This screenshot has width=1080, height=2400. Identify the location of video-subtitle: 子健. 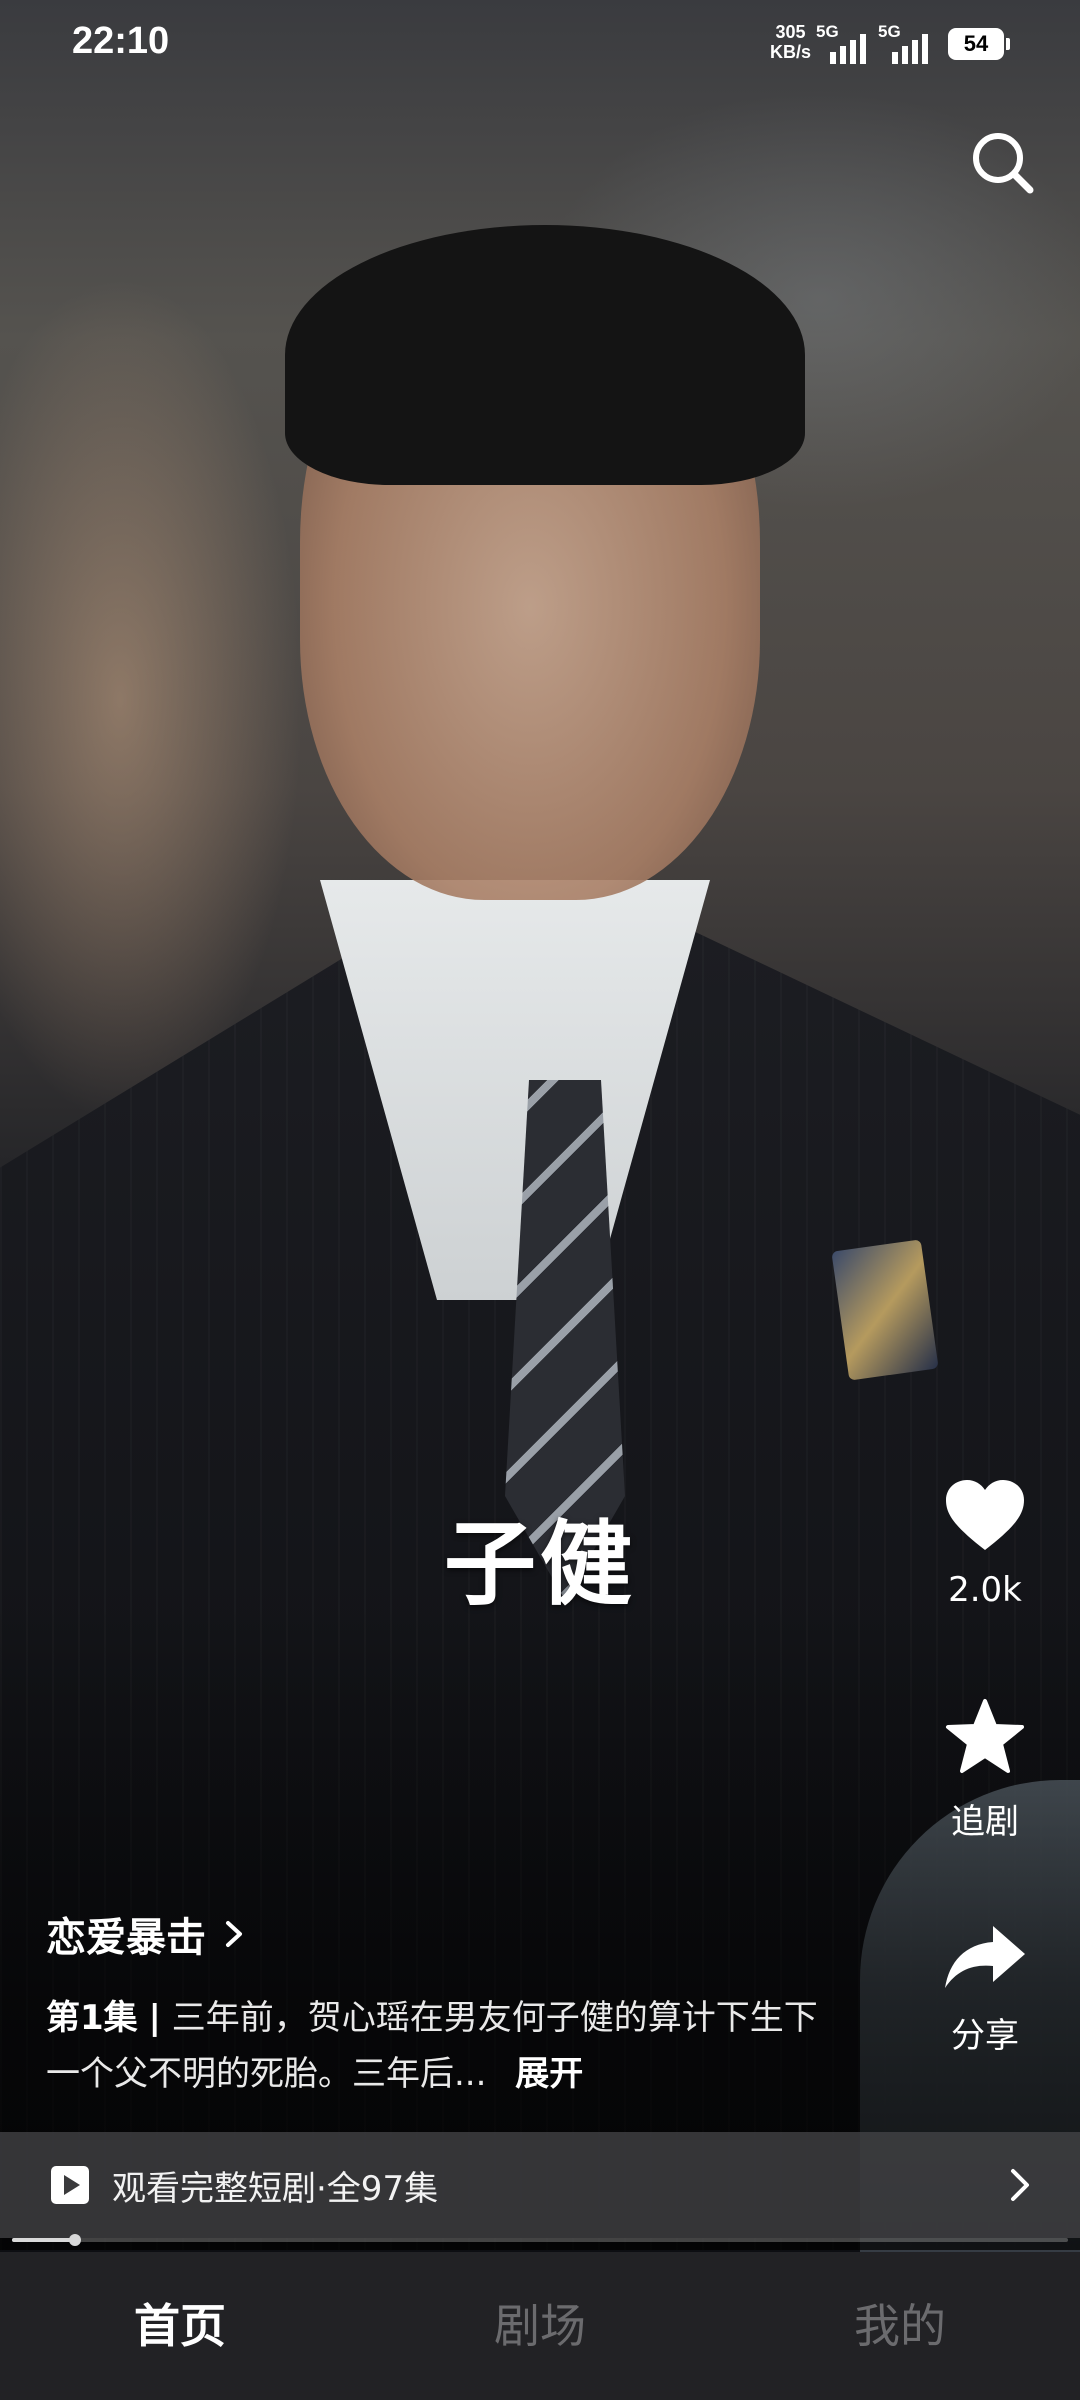
(539, 1564).